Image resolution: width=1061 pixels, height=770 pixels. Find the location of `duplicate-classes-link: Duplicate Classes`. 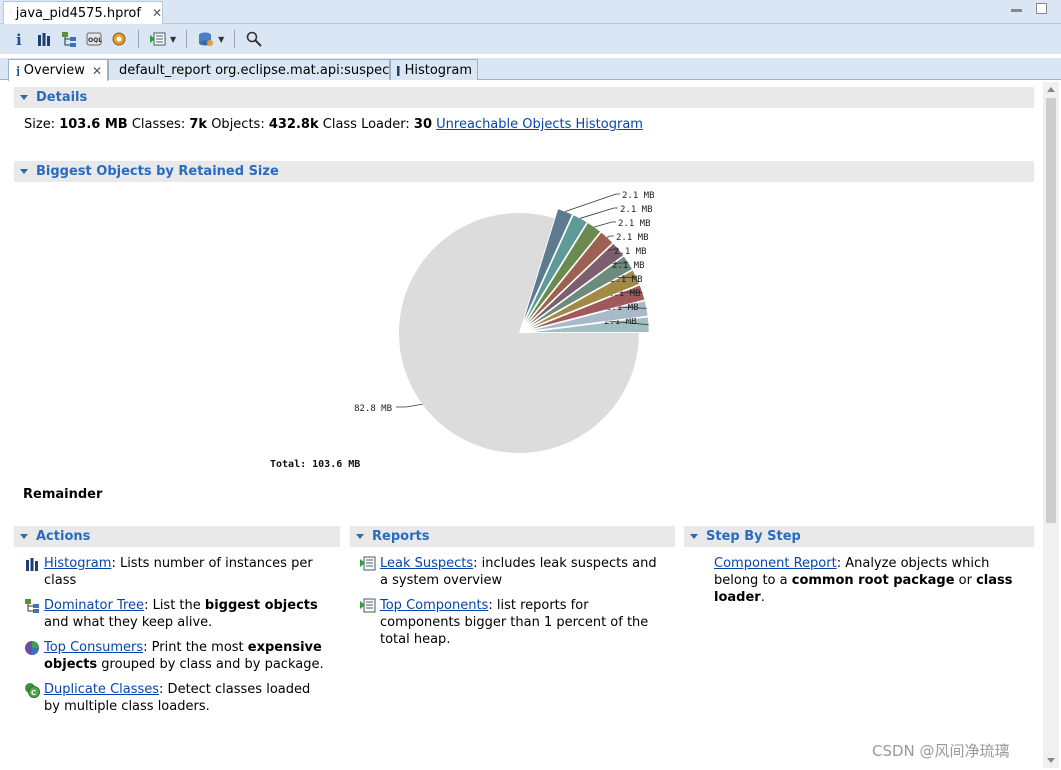

duplicate-classes-link: Duplicate Classes is located at coordinates (101, 689).